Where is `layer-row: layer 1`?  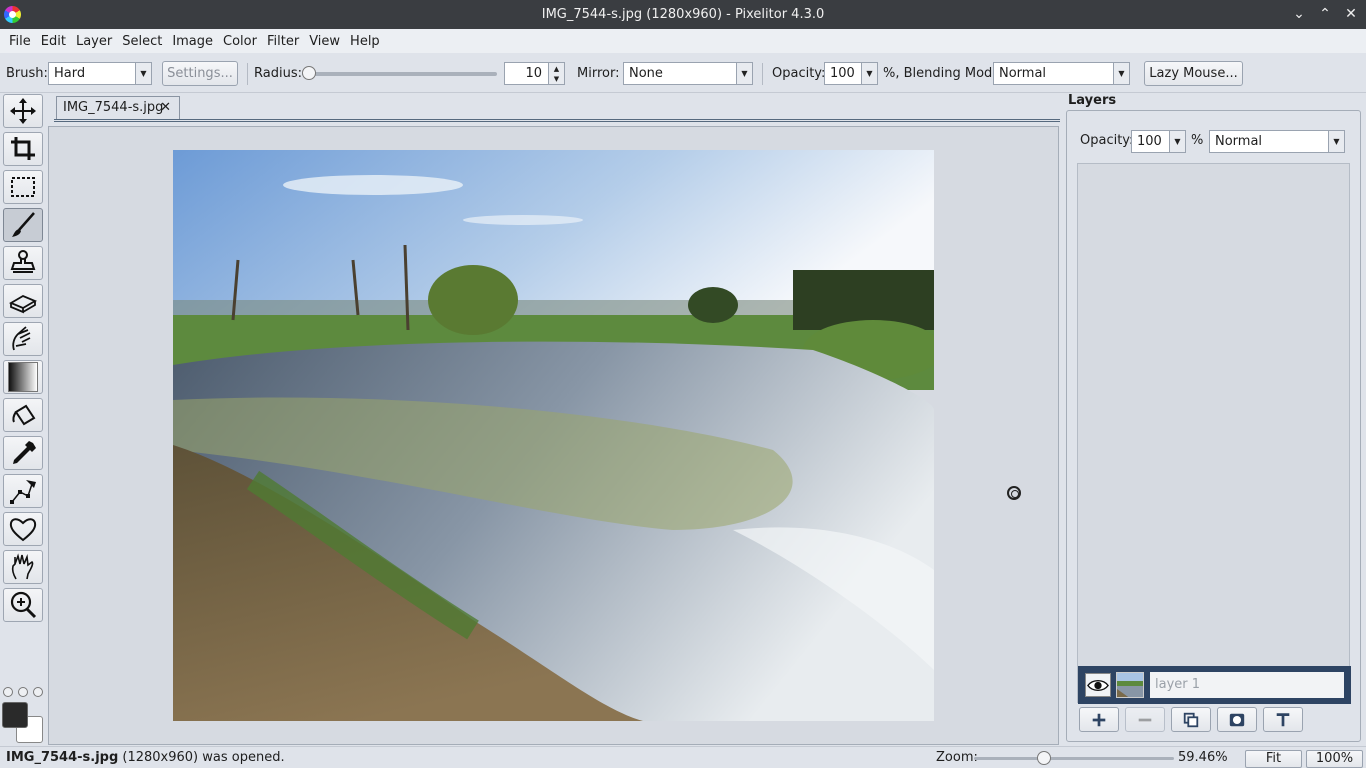 layer-row: layer 1 is located at coordinates (1214, 685).